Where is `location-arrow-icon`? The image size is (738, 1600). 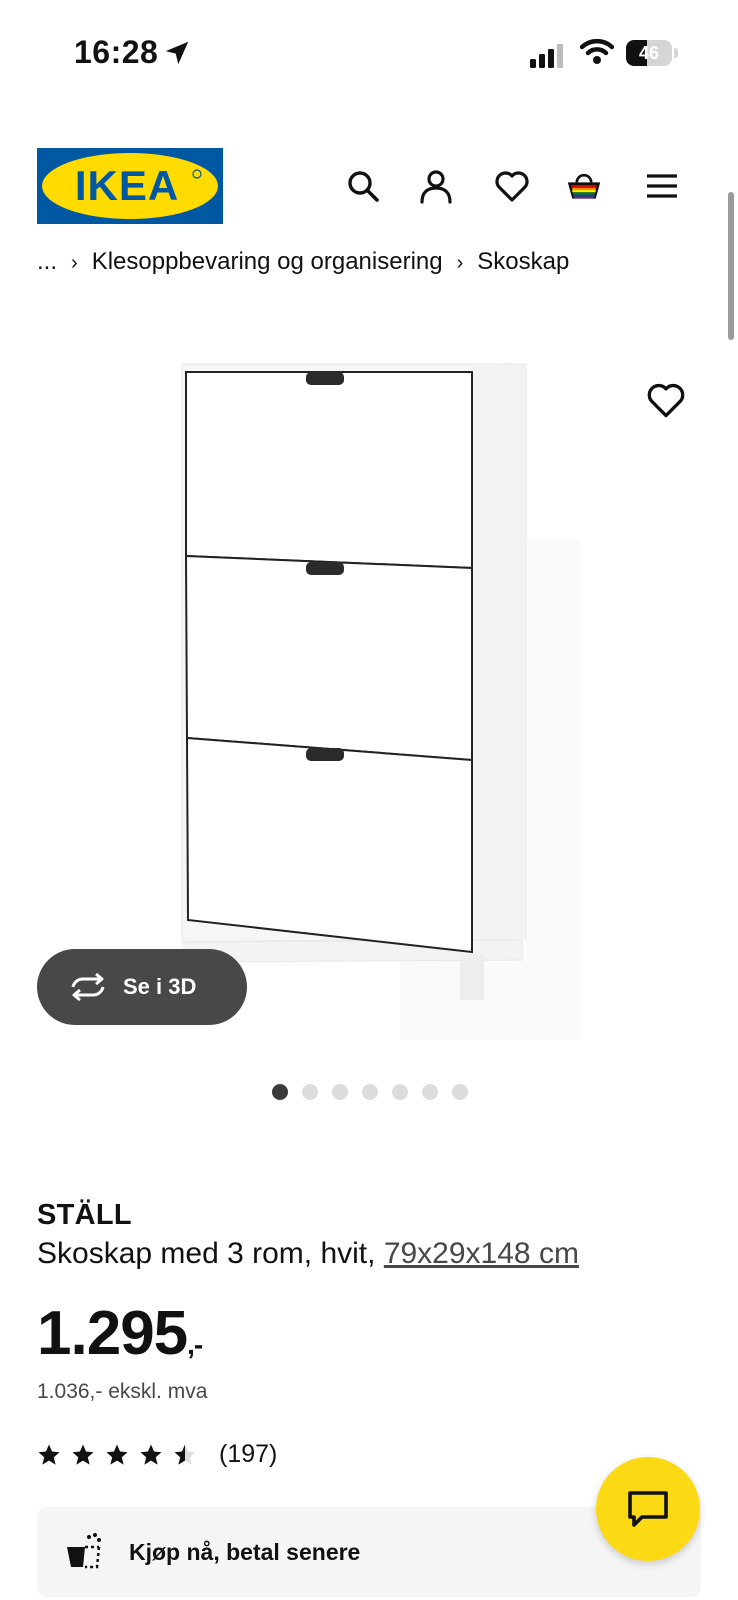 location-arrow-icon is located at coordinates (177, 53).